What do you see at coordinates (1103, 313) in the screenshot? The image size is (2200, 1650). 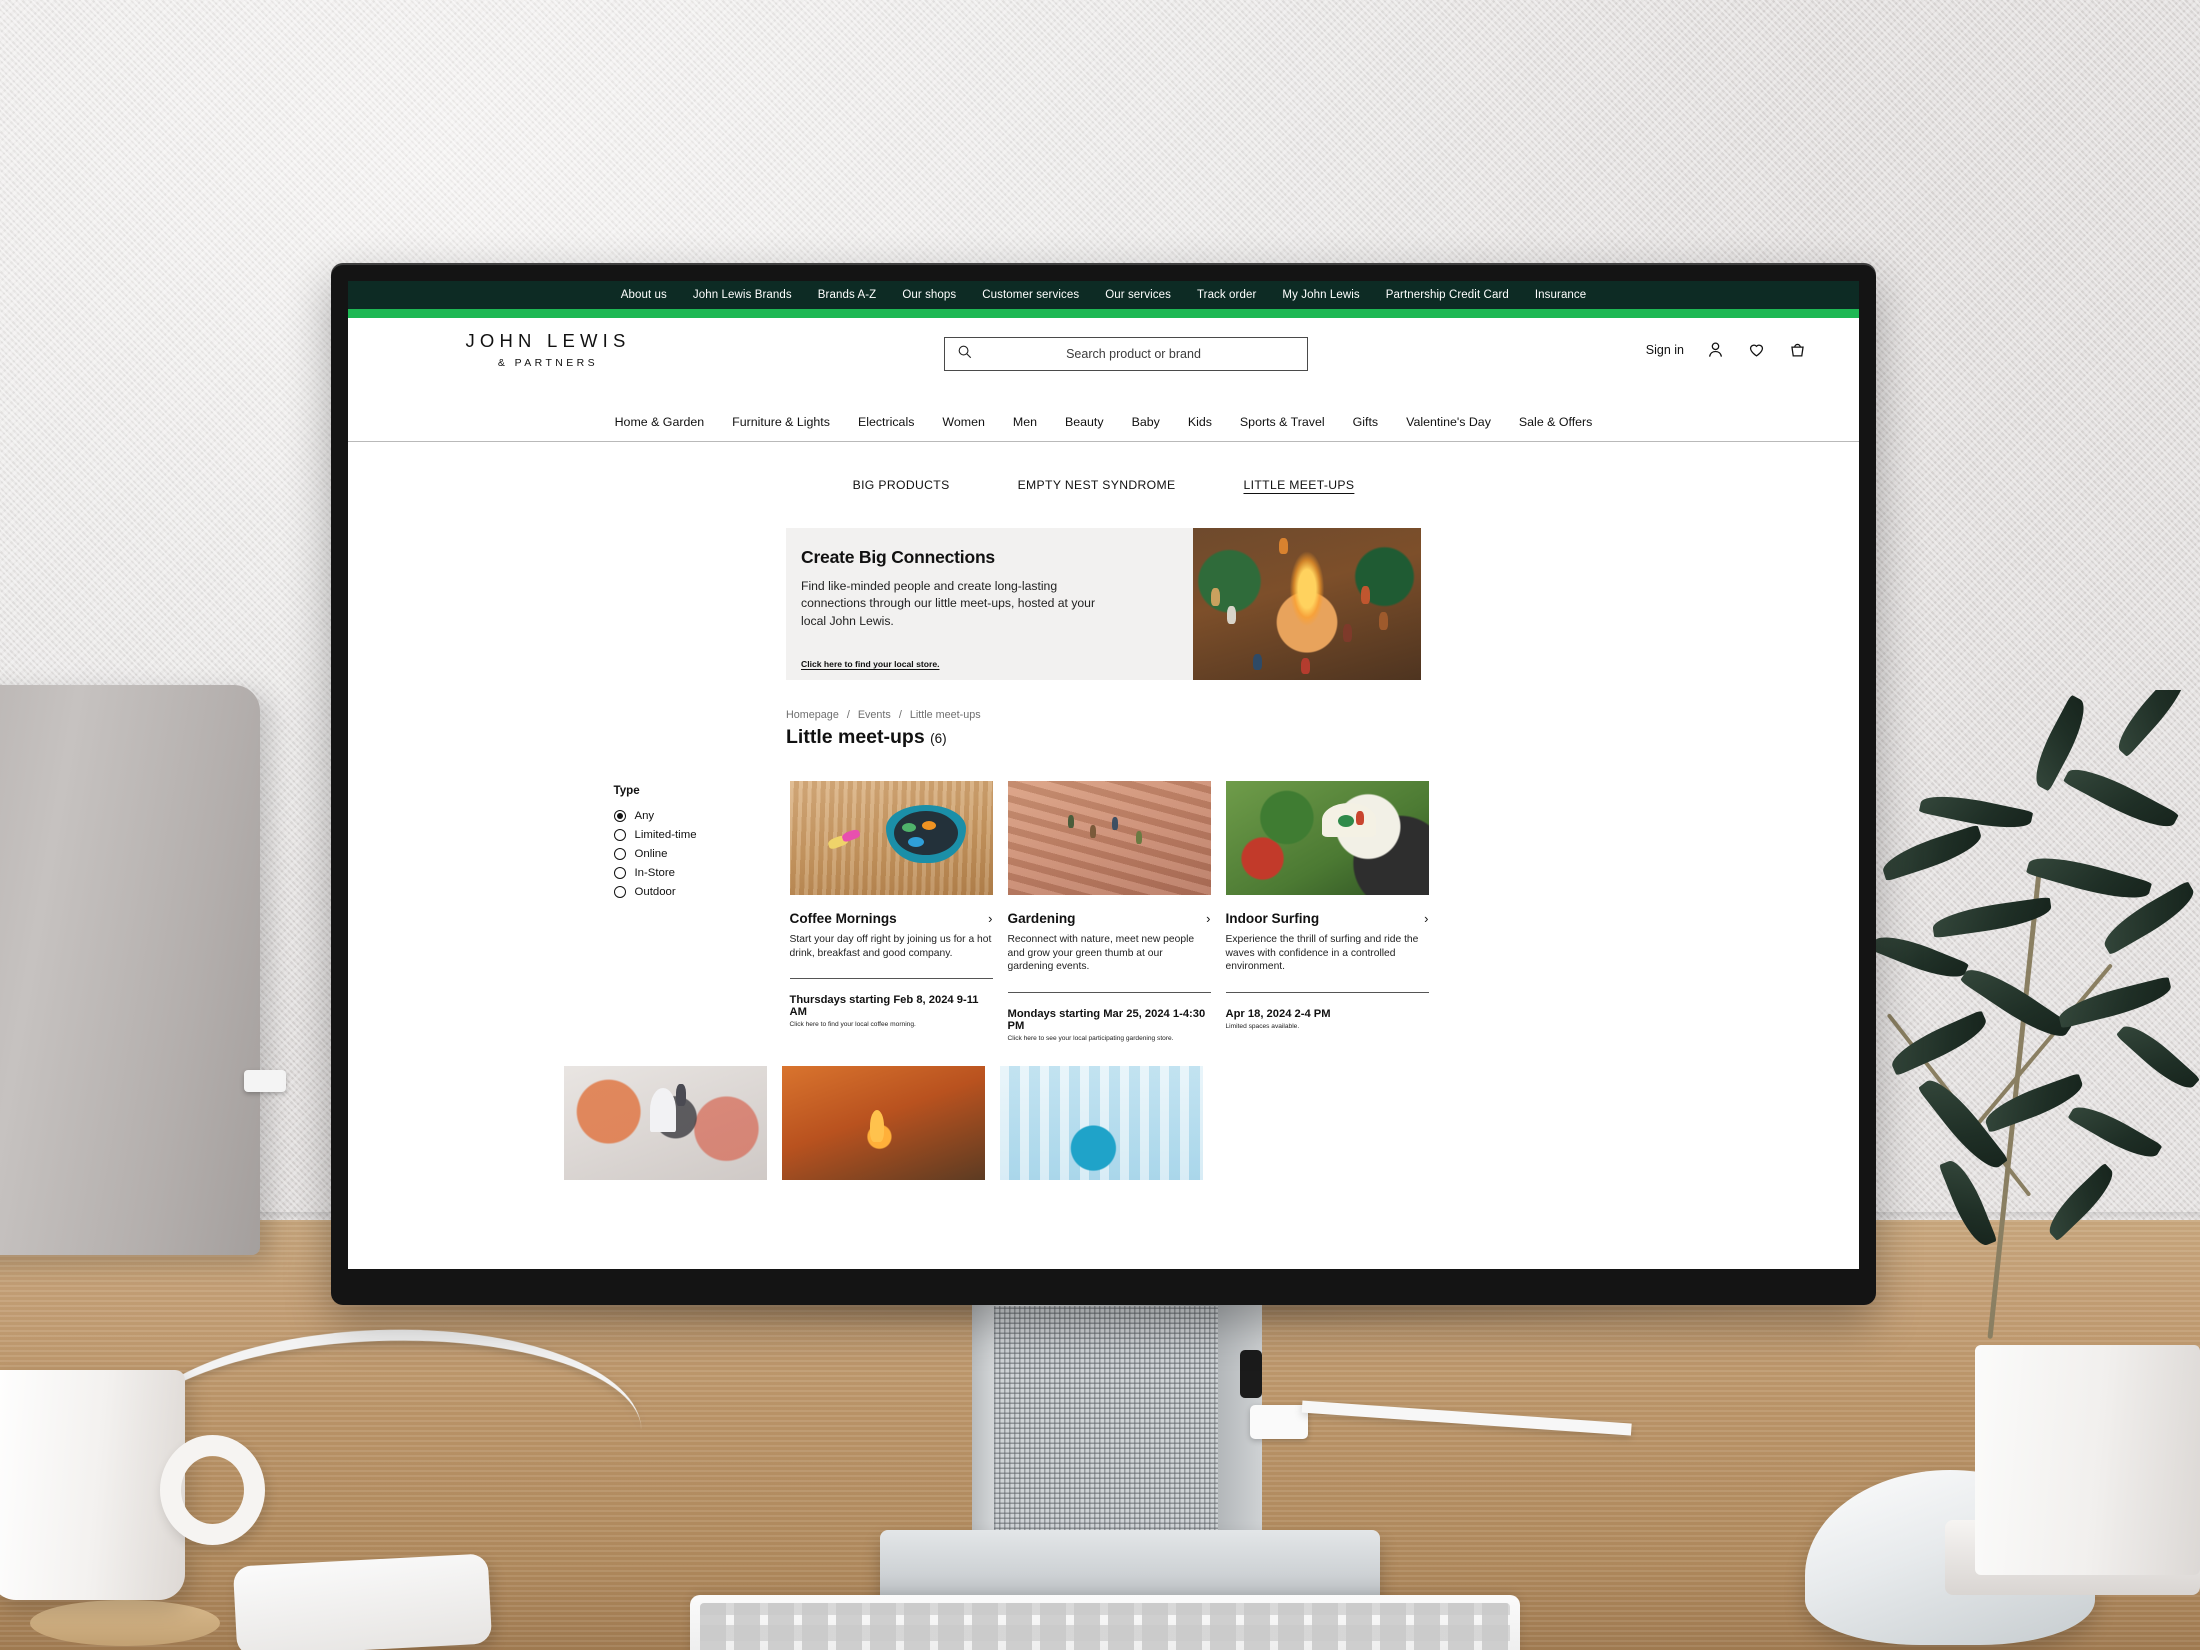 I see `brand-green-rule` at bounding box center [1103, 313].